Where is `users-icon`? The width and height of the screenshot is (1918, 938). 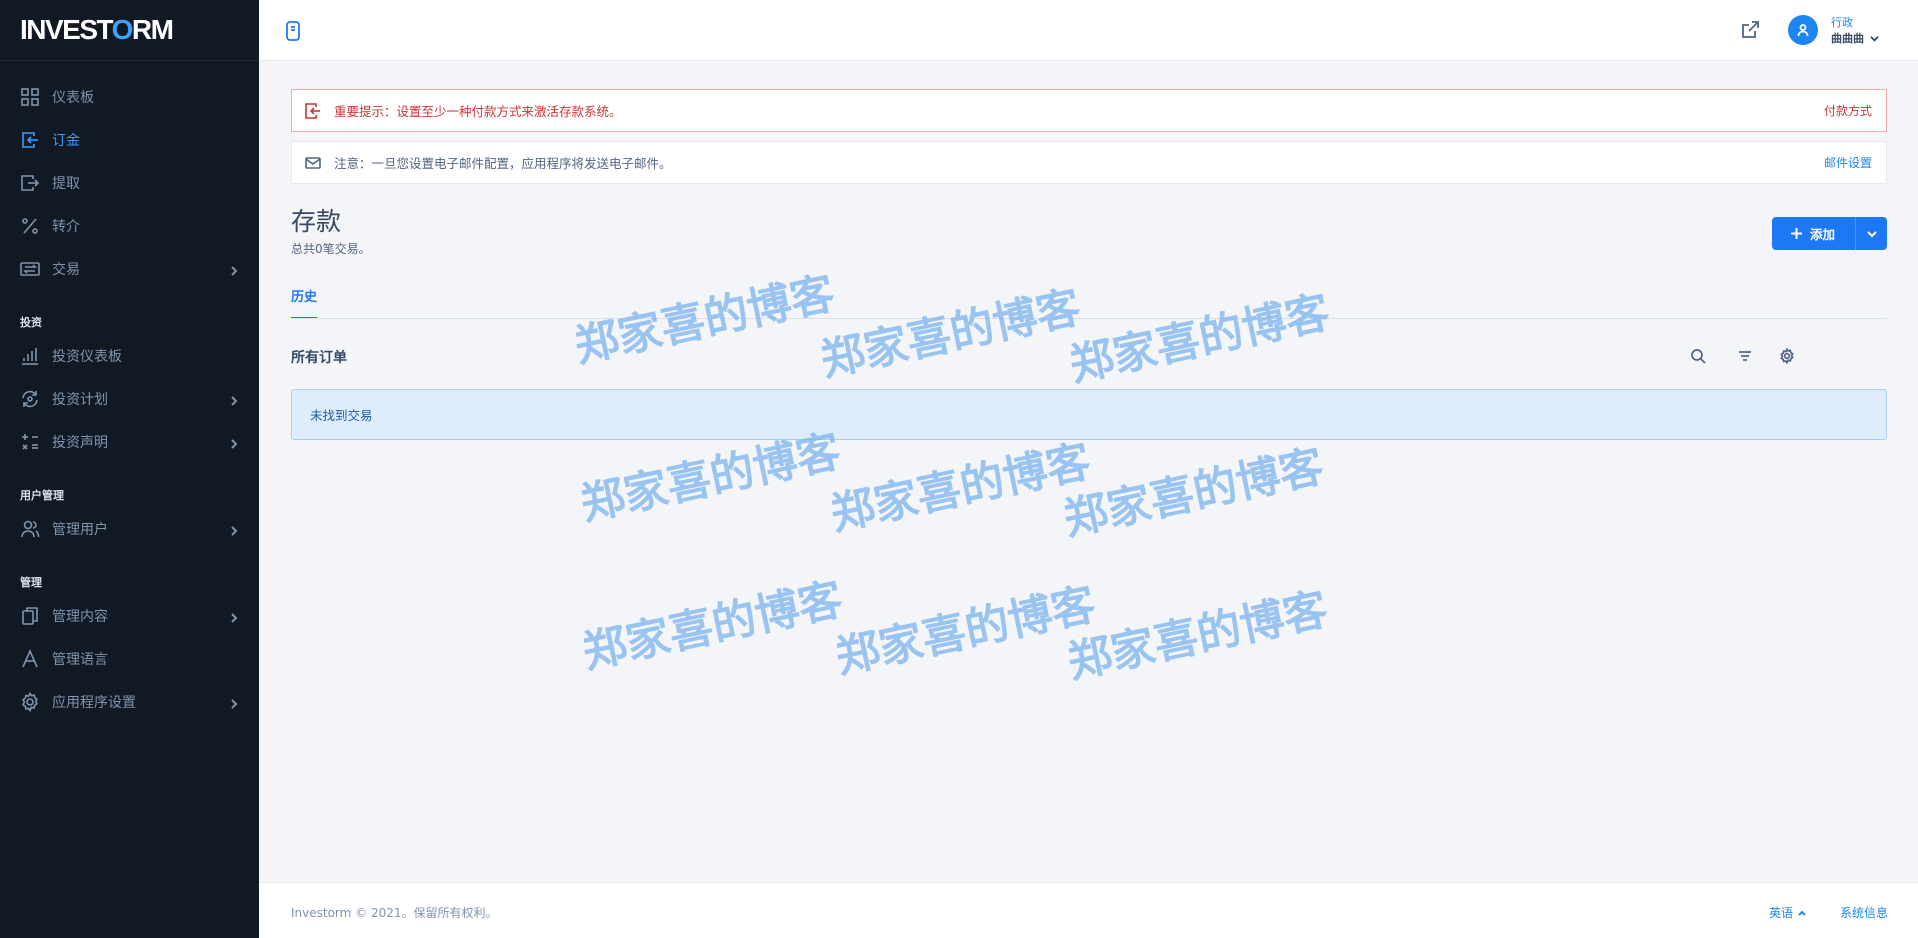
users-icon is located at coordinates (30, 529).